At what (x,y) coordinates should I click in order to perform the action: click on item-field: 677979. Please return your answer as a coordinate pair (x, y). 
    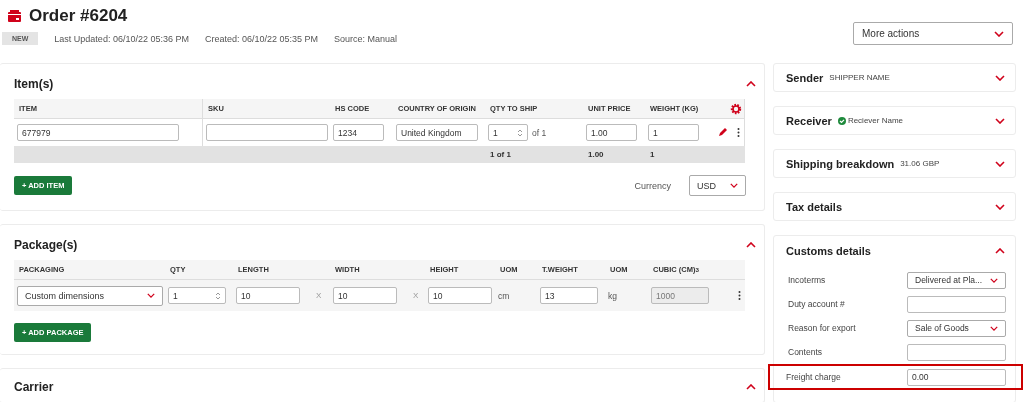
    Looking at the image, I should click on (98, 132).